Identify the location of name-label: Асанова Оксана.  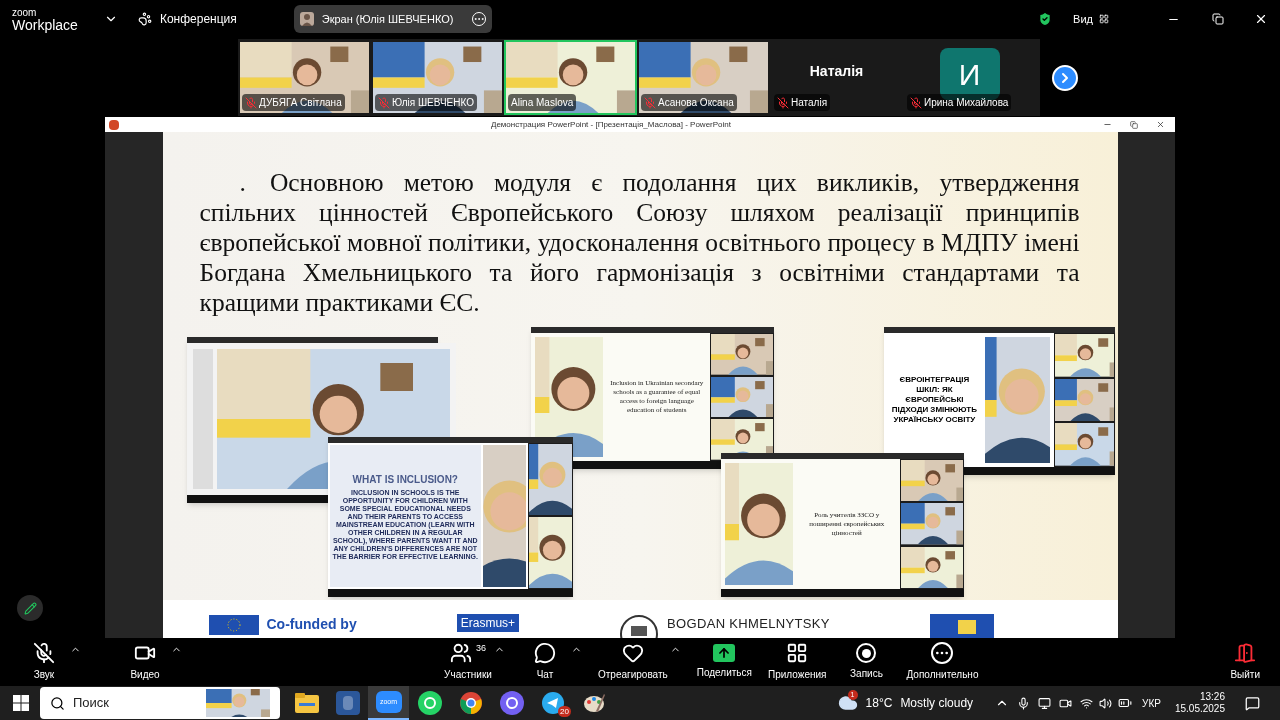
(689, 102).